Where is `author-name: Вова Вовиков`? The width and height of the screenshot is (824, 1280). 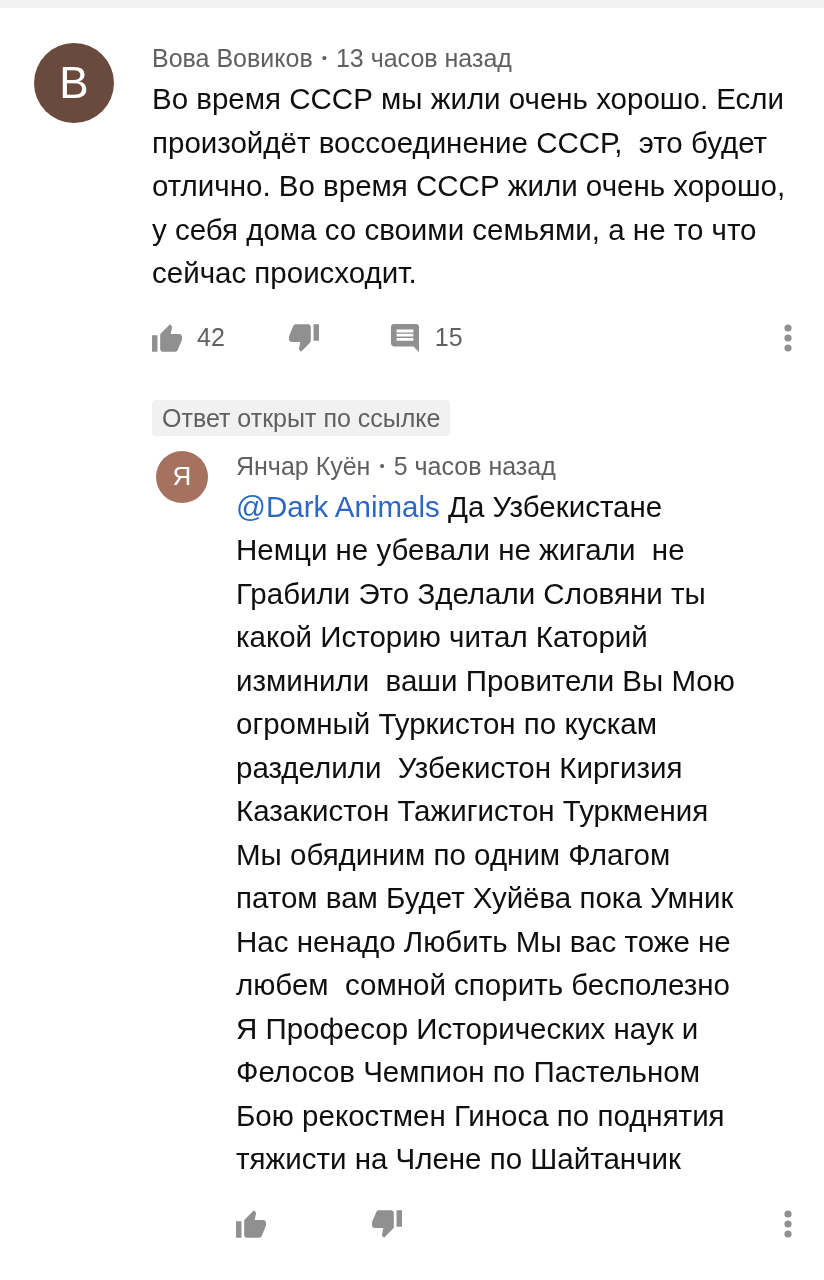 author-name: Вова Вовиков is located at coordinates (232, 58).